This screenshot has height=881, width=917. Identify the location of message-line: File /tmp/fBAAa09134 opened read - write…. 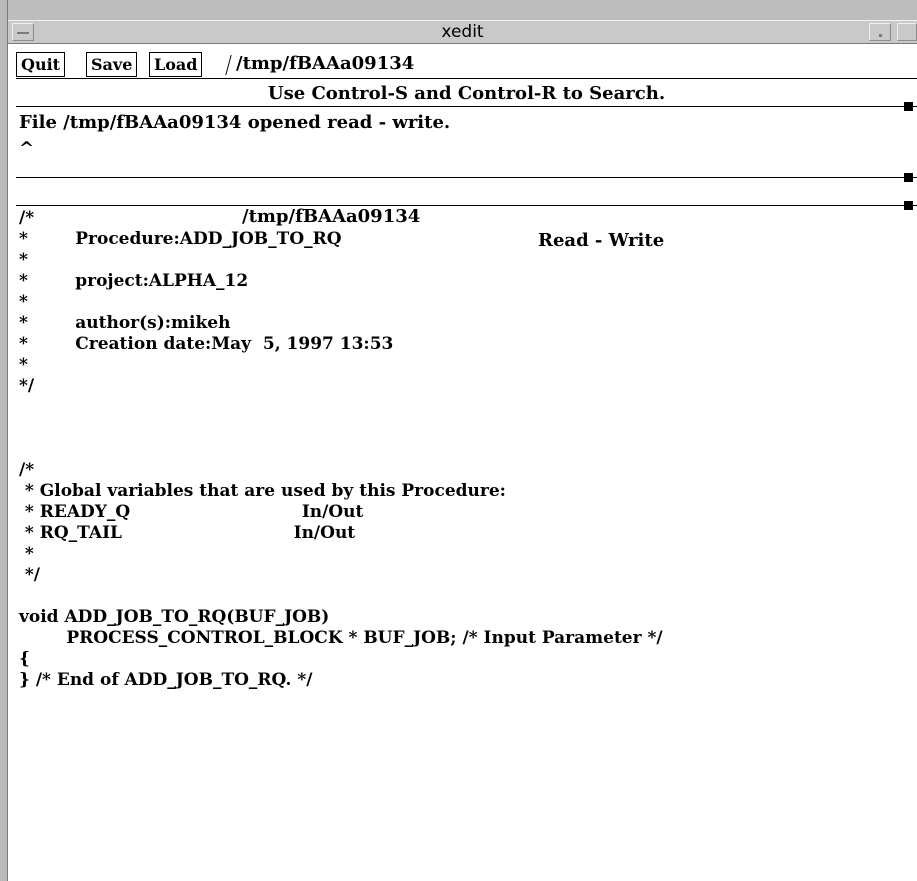
(235, 122).